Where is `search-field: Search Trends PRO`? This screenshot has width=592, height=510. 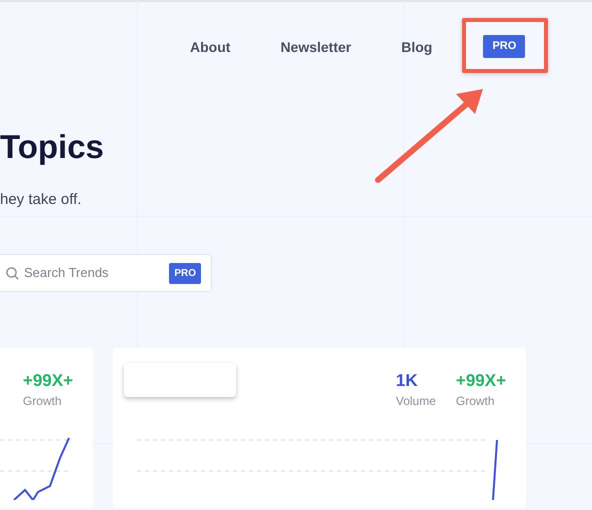
search-field: Search Trends PRO is located at coordinates (106, 273).